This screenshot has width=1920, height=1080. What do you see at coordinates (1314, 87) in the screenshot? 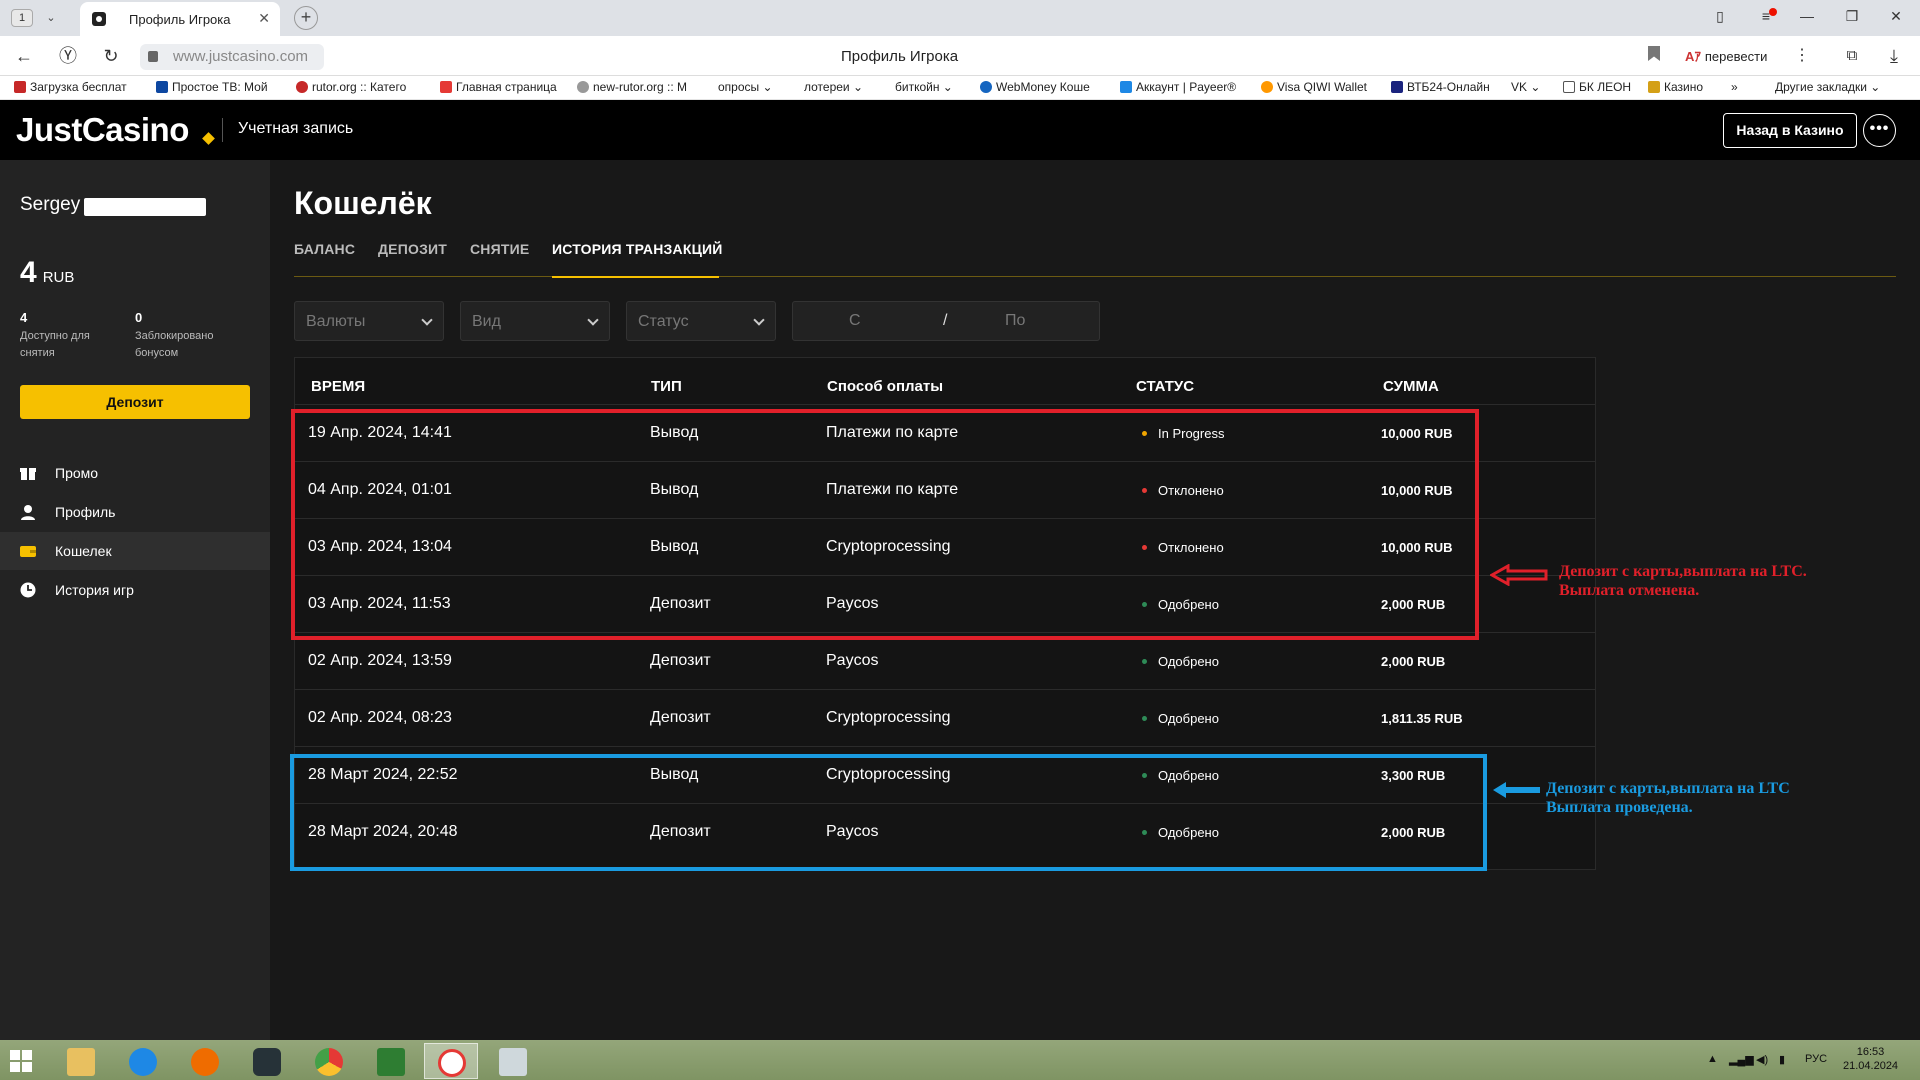
I see `bookmark-item: Visa QIWI Wallet` at bounding box center [1314, 87].